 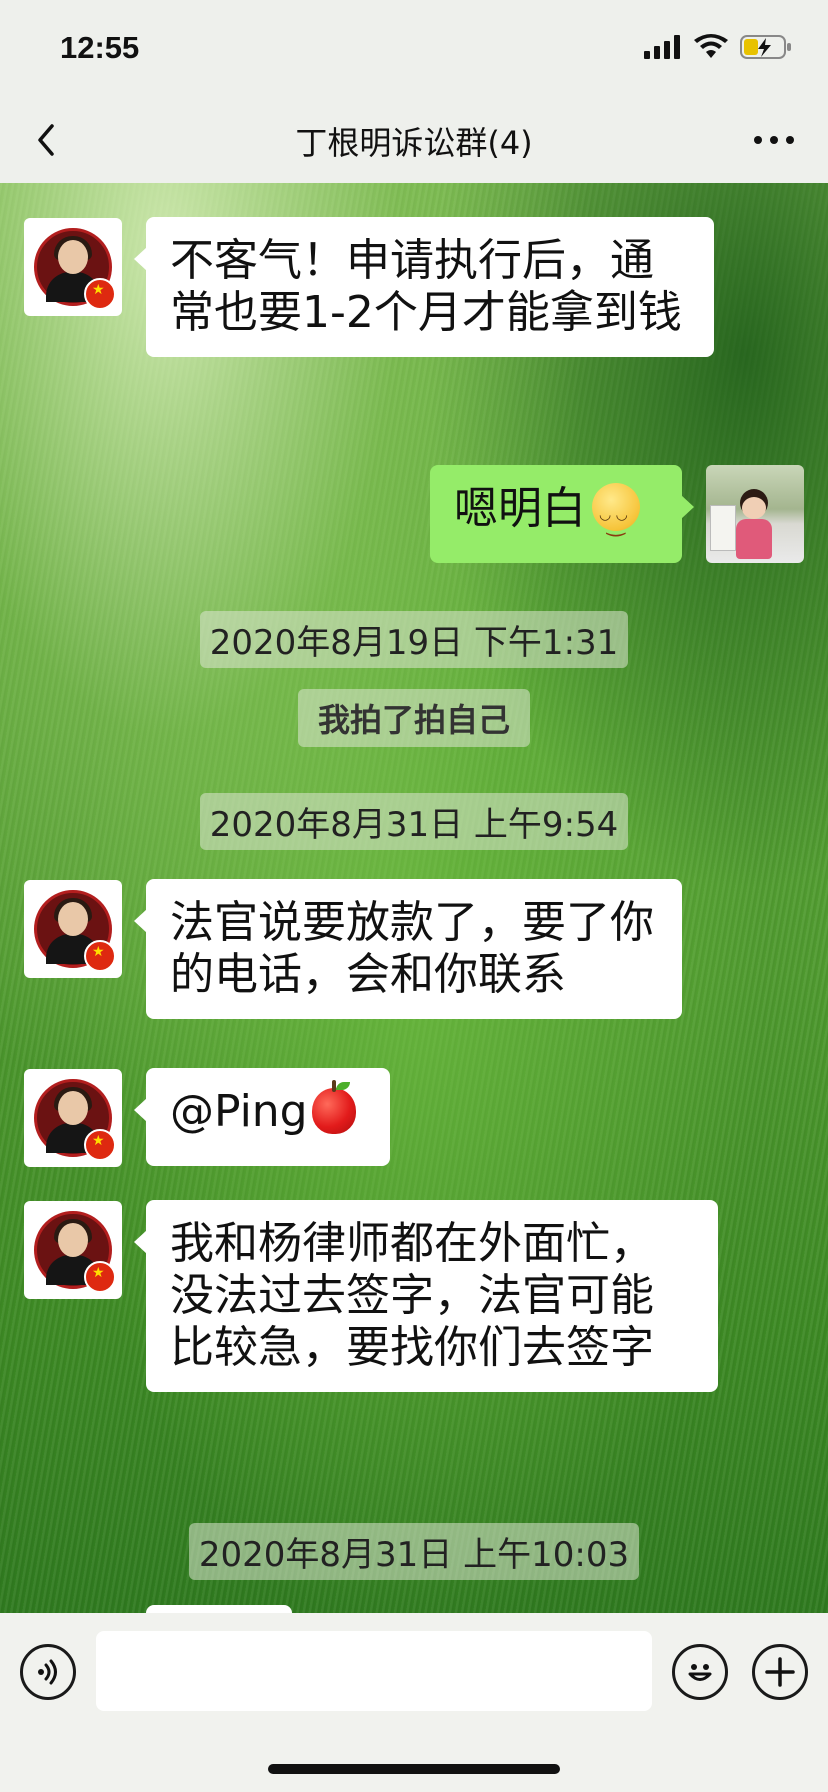 What do you see at coordinates (774, 140) in the screenshot?
I see `more-options-icon` at bounding box center [774, 140].